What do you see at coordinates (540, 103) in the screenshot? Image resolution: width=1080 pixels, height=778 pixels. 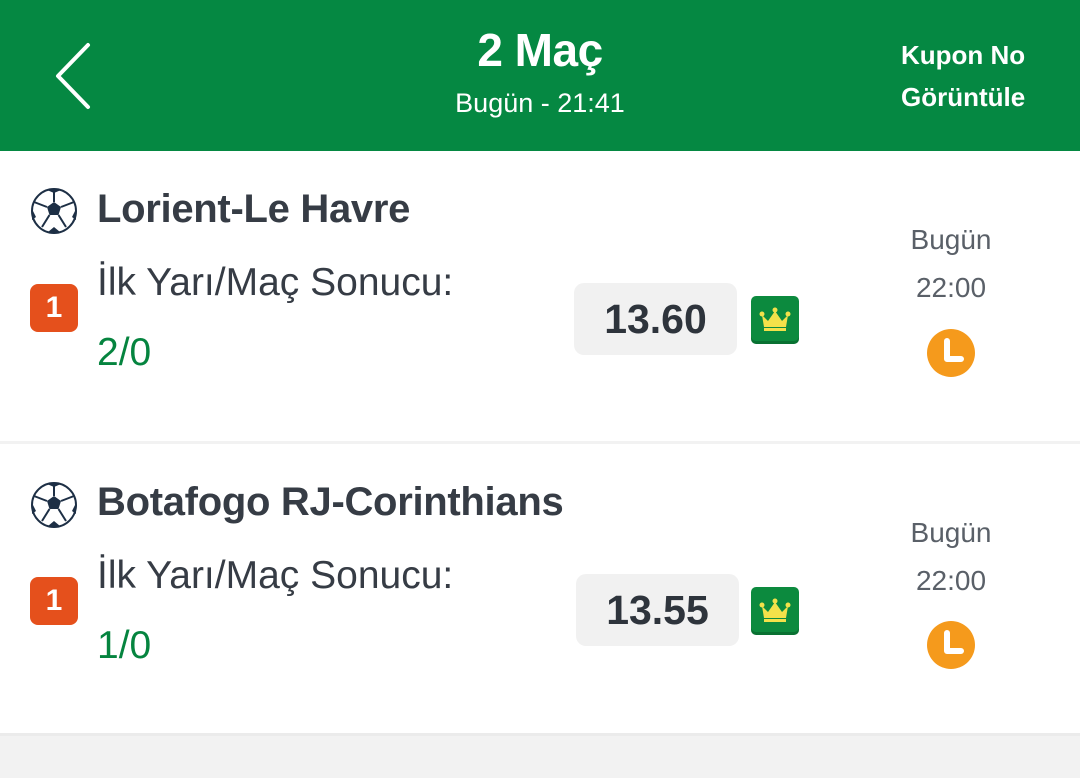 I see `page-subtitle: Bugün - 21:41` at bounding box center [540, 103].